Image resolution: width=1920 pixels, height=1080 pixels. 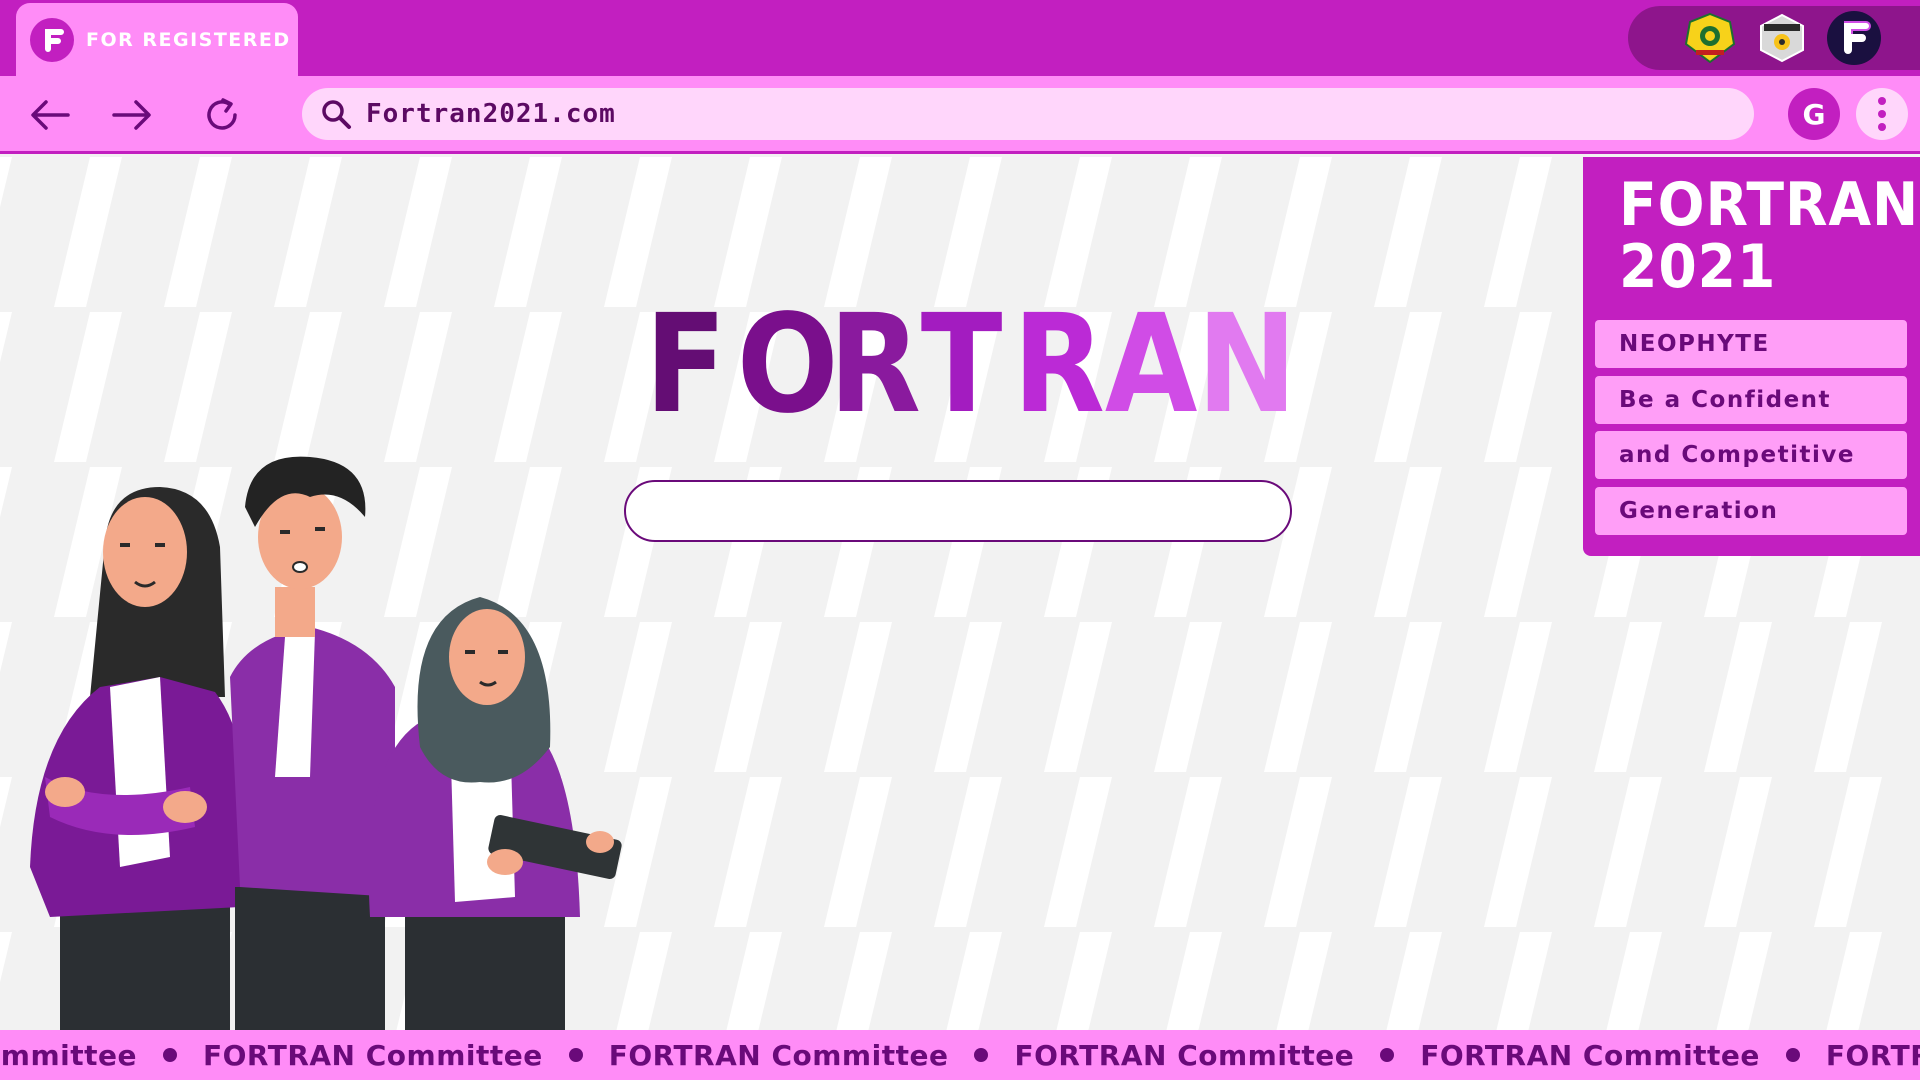 I want to click on tab-strip: FOR REGISTERED, so click(x=960, y=38).